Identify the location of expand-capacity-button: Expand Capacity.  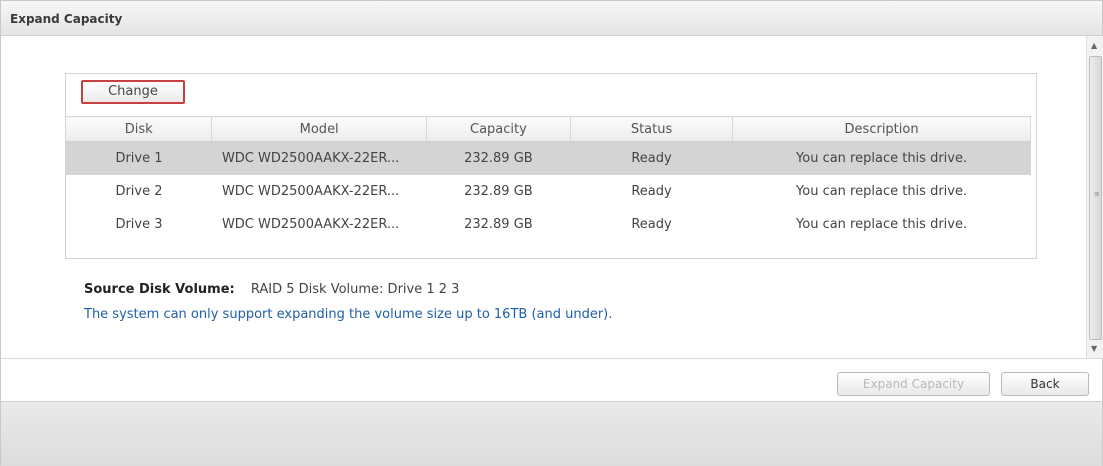
(913, 384).